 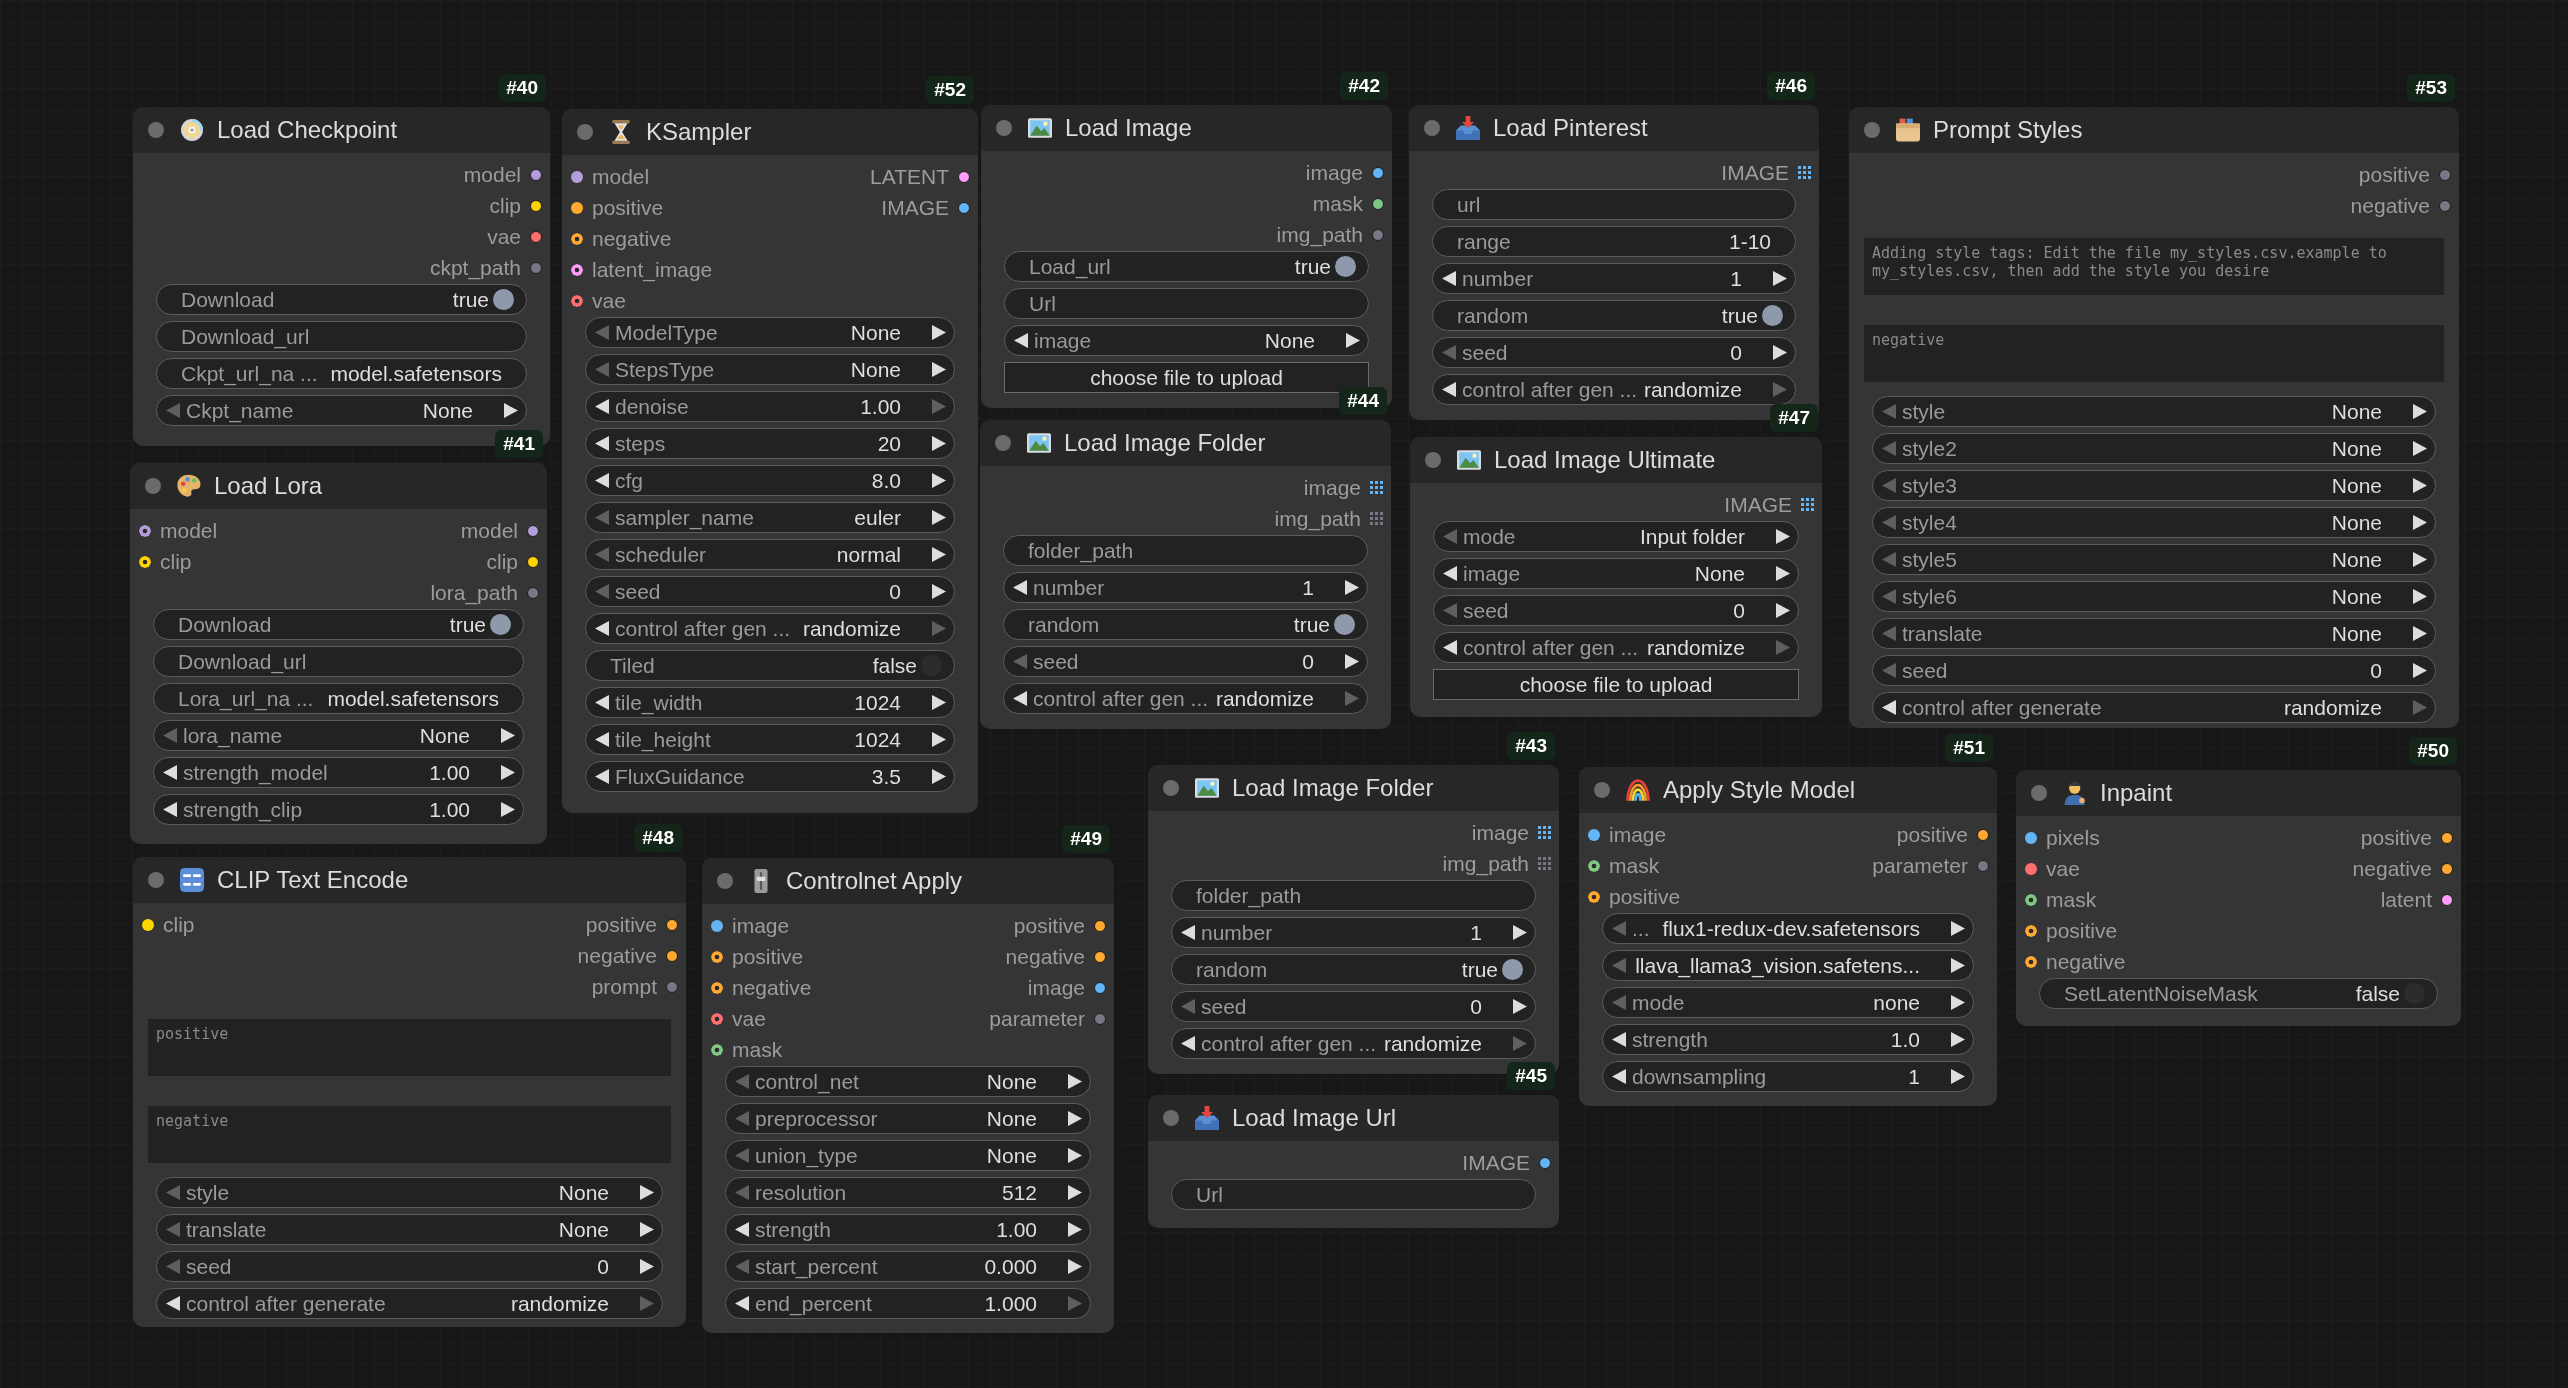 What do you see at coordinates (1788, 1076) in the screenshot?
I see `combo-field: downsampling 1` at bounding box center [1788, 1076].